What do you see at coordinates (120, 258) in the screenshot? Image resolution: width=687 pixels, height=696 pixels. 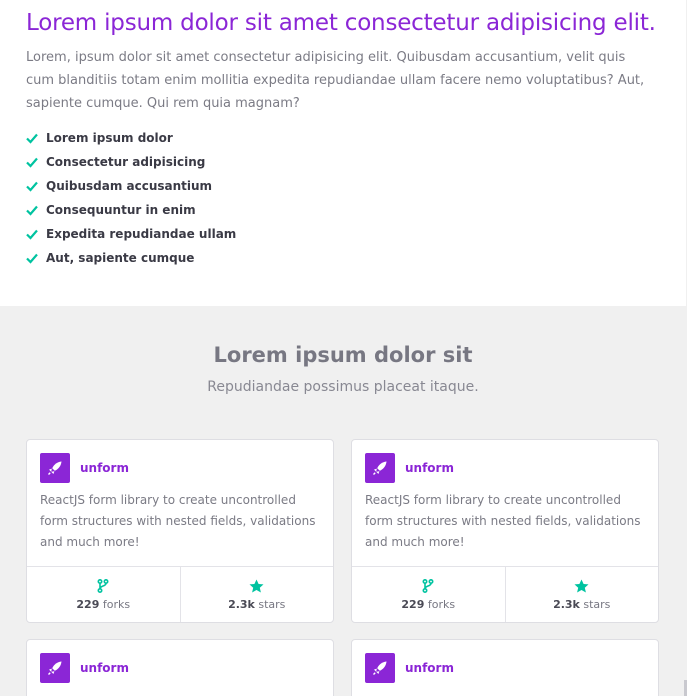 I see `feature-label: Aut, sapiente cumque` at bounding box center [120, 258].